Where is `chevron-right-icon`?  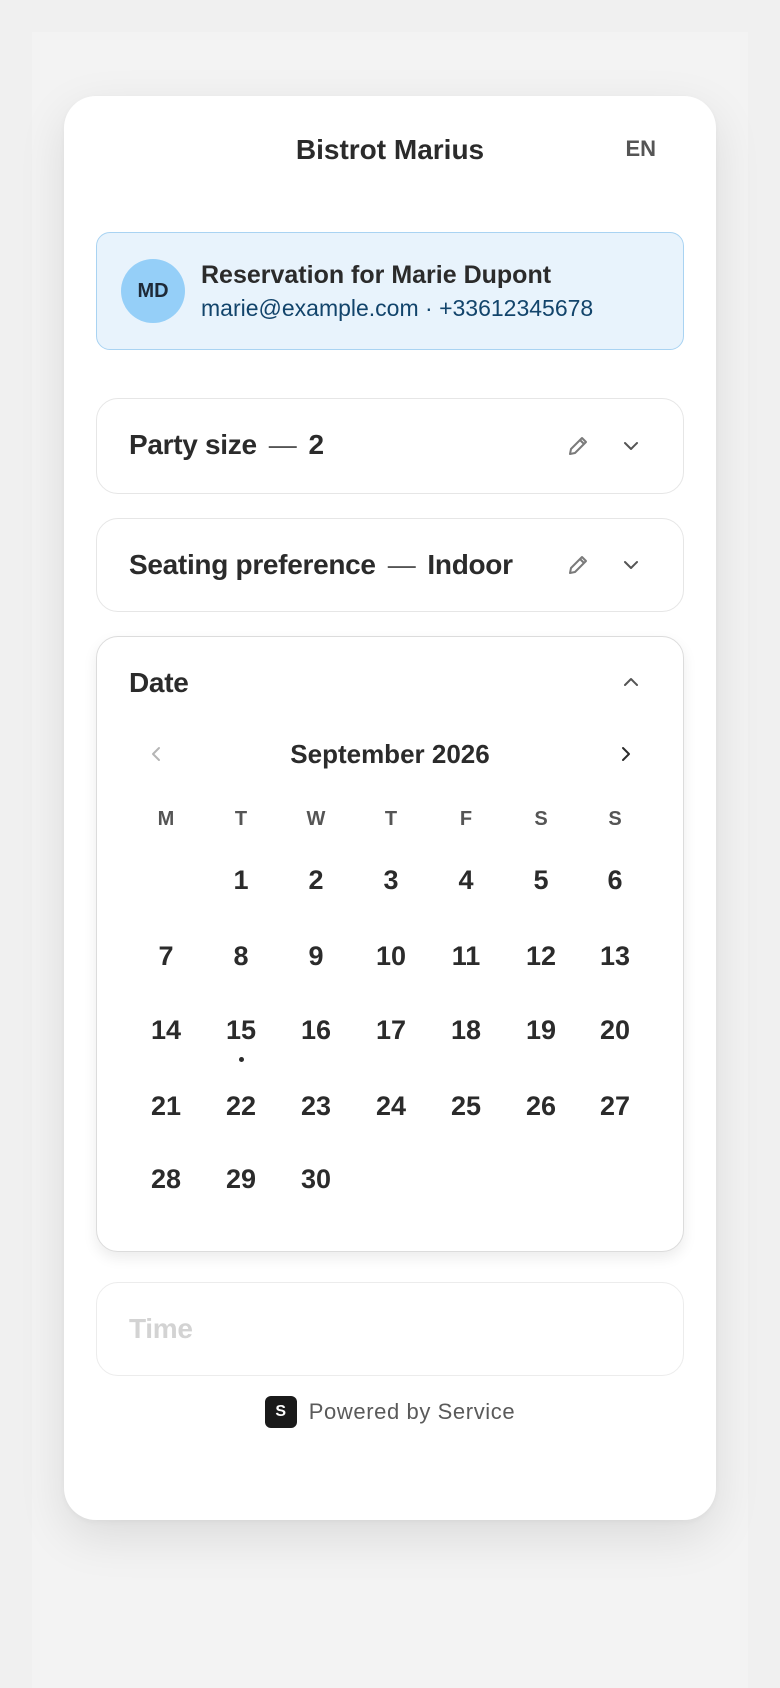 chevron-right-icon is located at coordinates (626, 754).